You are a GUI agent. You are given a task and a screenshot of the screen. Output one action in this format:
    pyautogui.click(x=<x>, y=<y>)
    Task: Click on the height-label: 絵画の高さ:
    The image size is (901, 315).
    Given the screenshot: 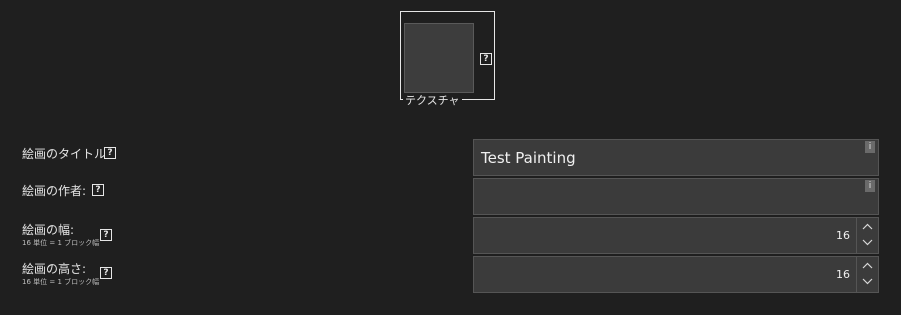 What is the action you would take?
    pyautogui.click(x=54, y=269)
    